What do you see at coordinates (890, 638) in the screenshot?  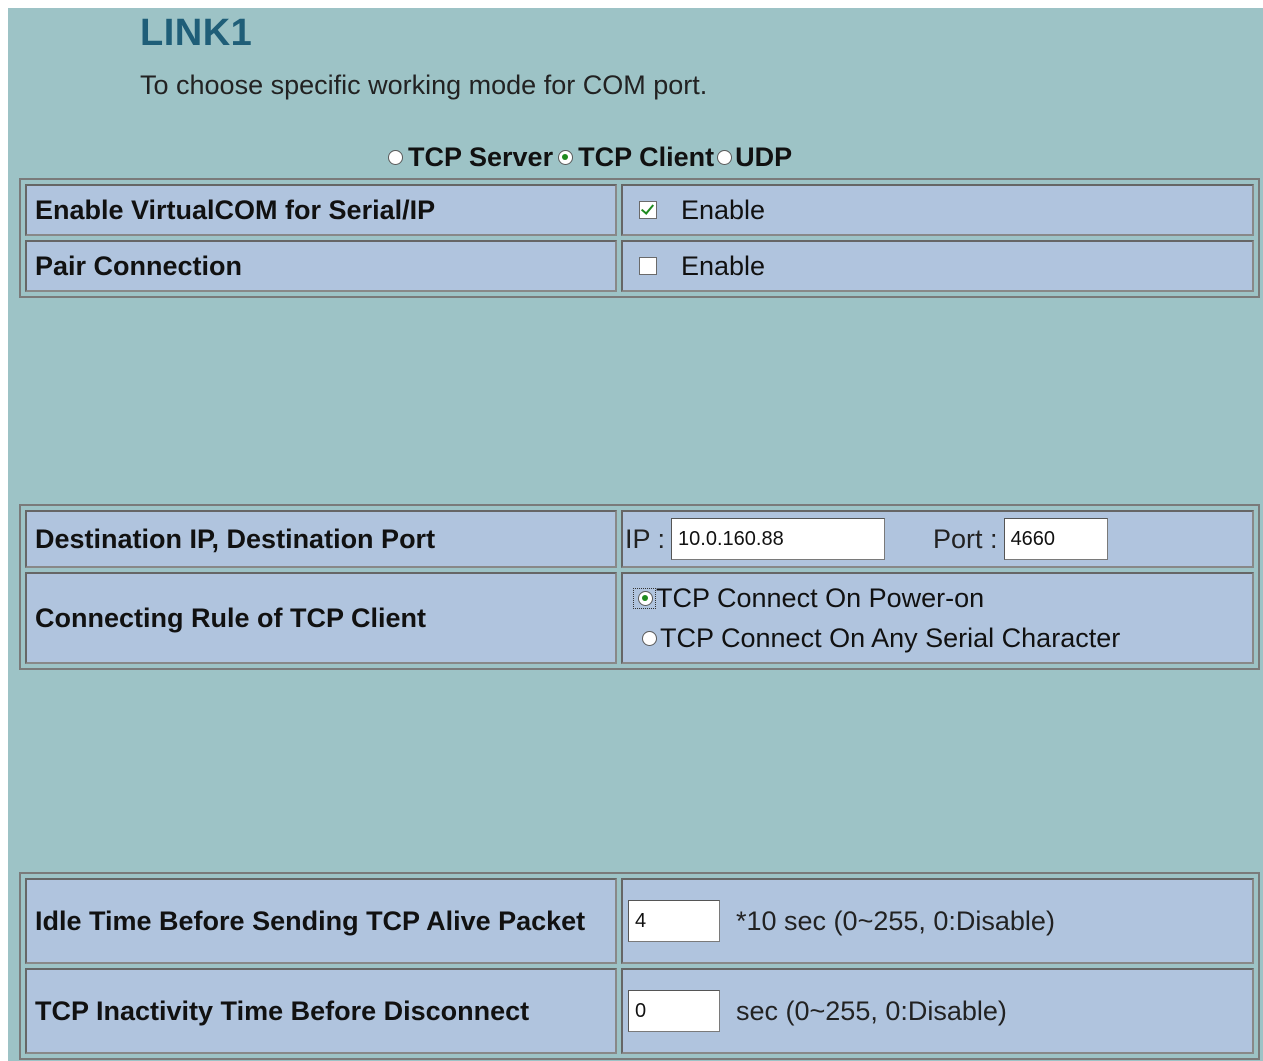 I see `connect-label-any-serial: TCP Connect On Any Serial Character` at bounding box center [890, 638].